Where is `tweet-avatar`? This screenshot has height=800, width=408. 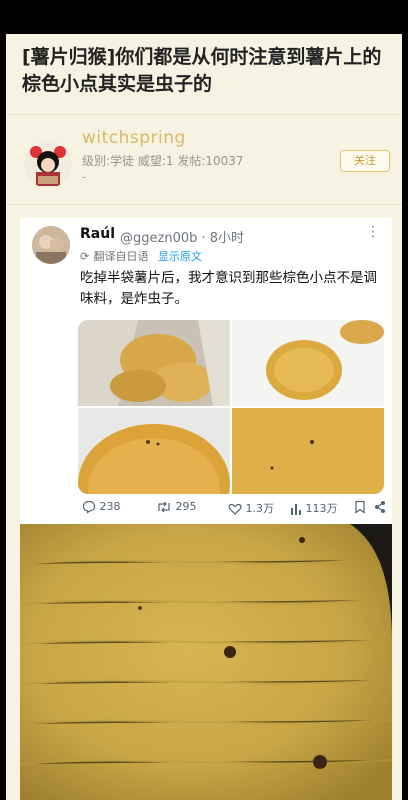 tweet-avatar is located at coordinates (51, 245).